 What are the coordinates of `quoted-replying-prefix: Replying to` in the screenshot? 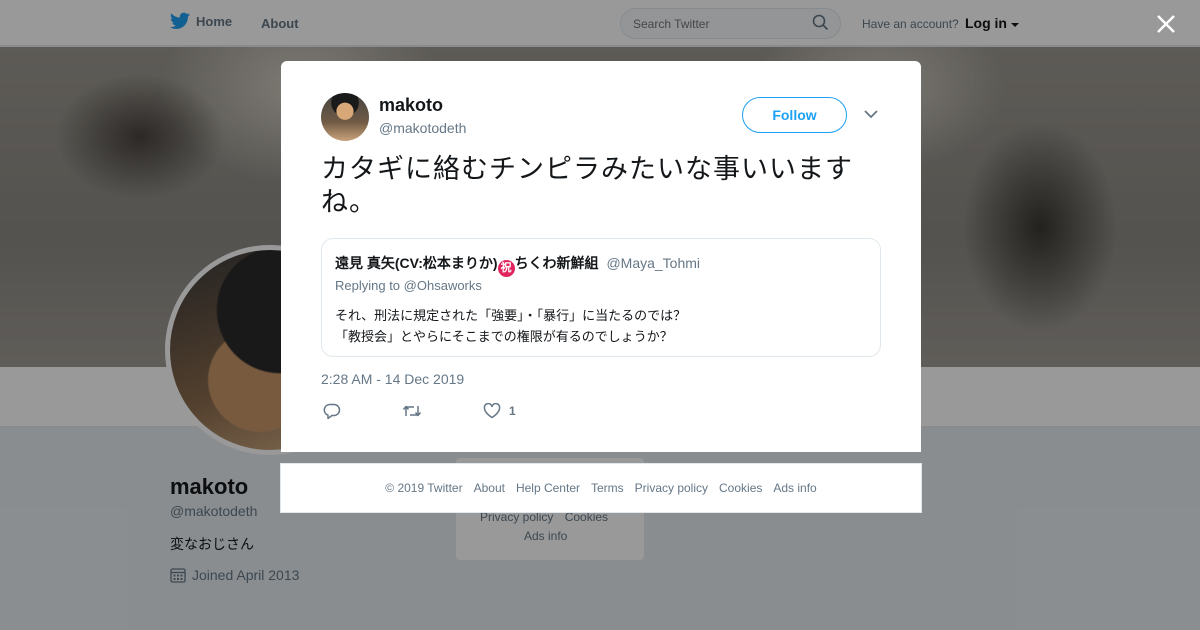 It's located at (368, 285).